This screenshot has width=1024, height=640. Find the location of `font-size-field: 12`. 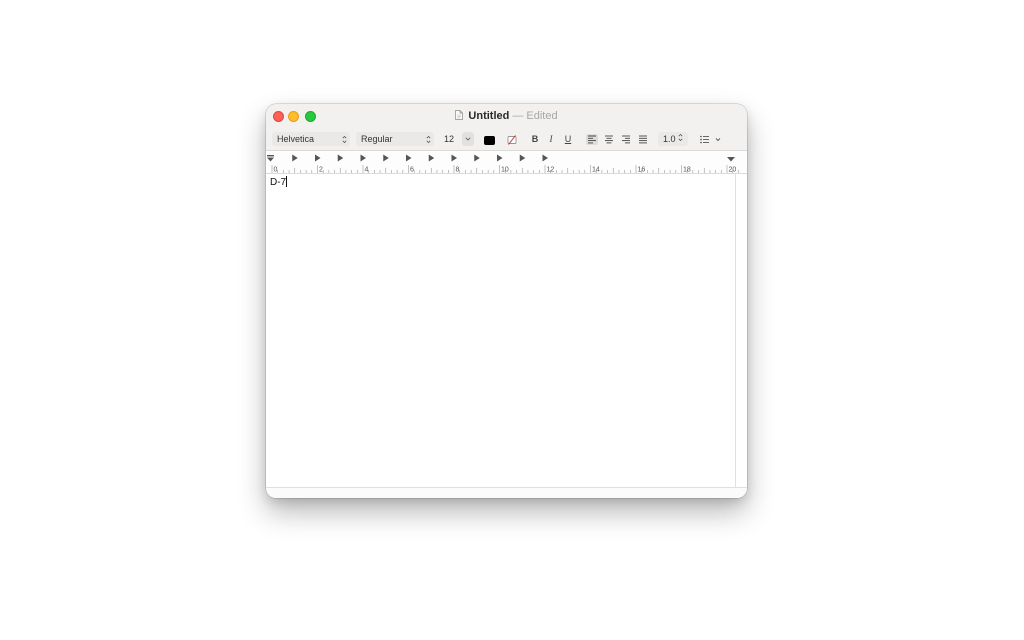

font-size-field: 12 is located at coordinates (451, 139).